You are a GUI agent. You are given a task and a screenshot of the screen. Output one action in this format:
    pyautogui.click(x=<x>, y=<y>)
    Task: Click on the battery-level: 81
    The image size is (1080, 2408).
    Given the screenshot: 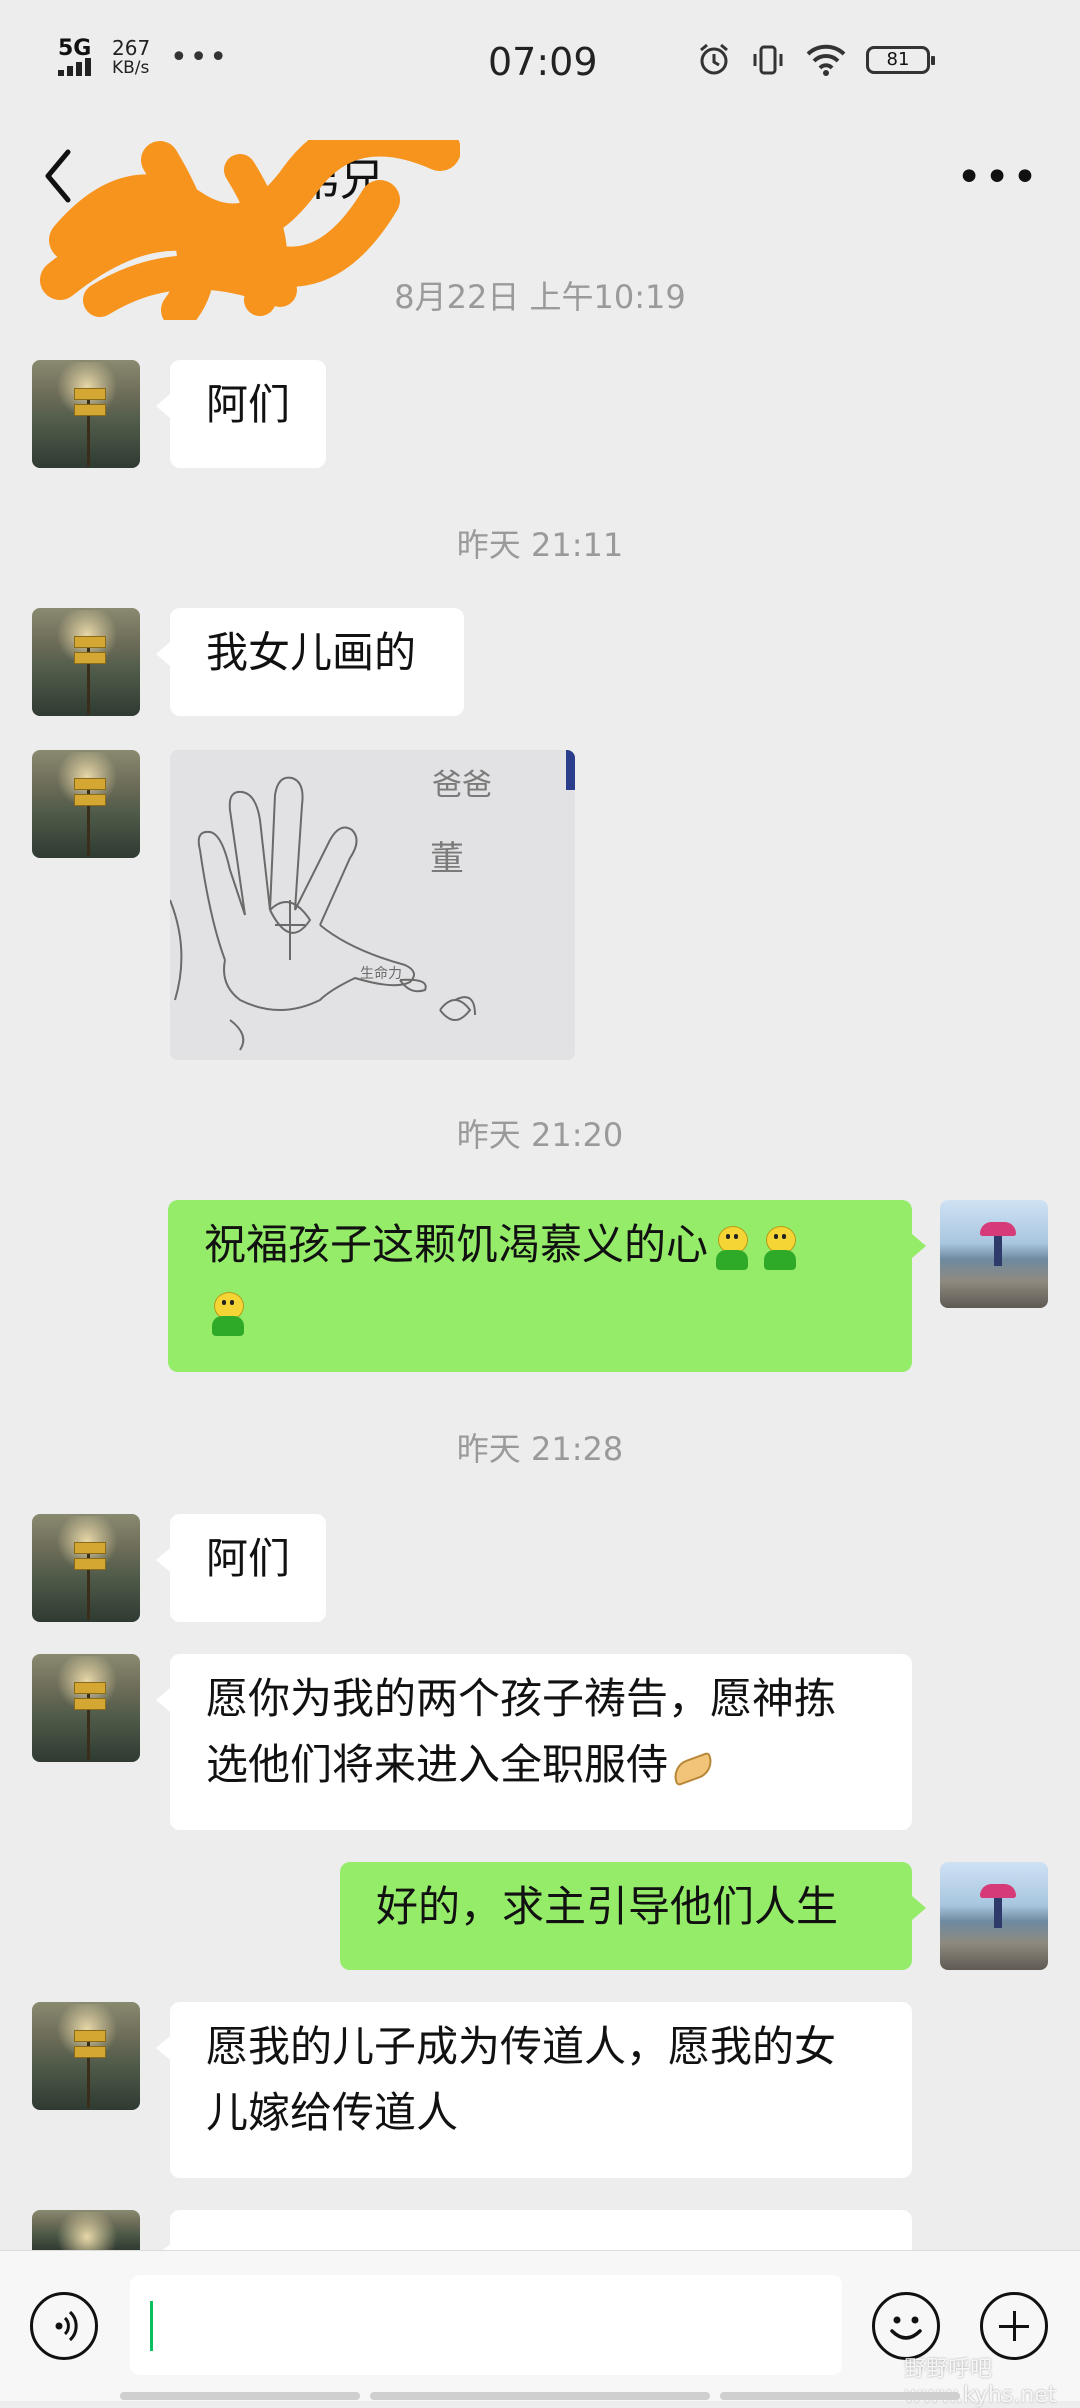 What is the action you would take?
    pyautogui.click(x=898, y=59)
    